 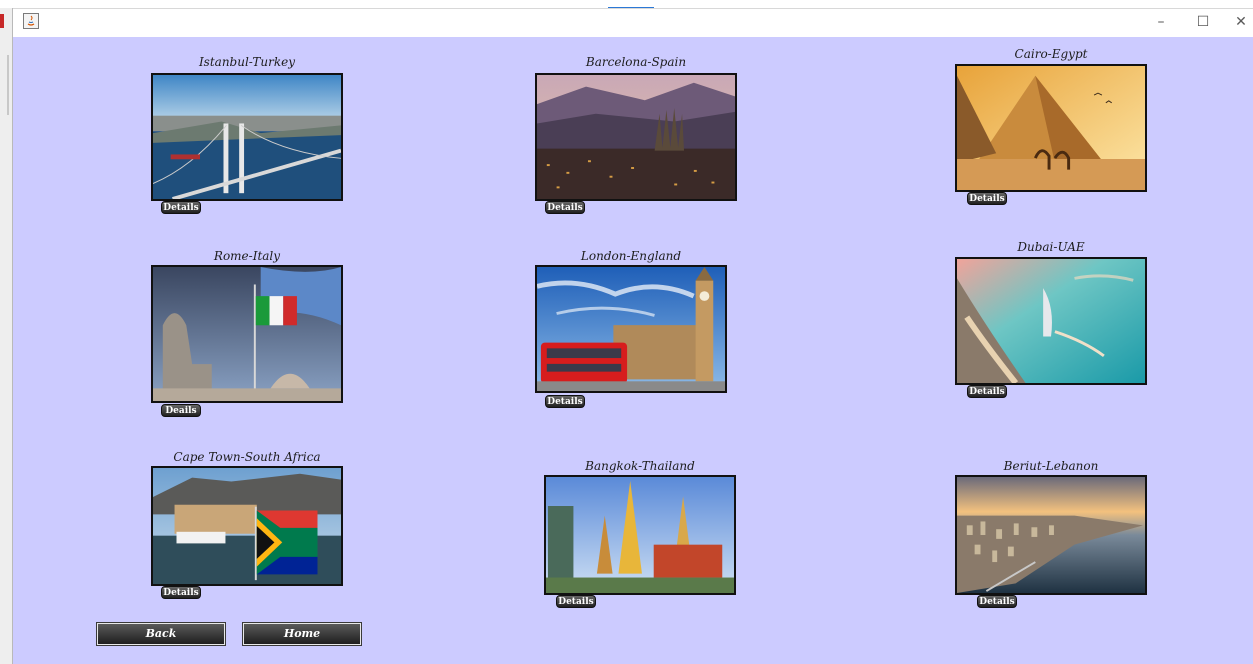 I want to click on minimize-button: –, so click(x=1161, y=22).